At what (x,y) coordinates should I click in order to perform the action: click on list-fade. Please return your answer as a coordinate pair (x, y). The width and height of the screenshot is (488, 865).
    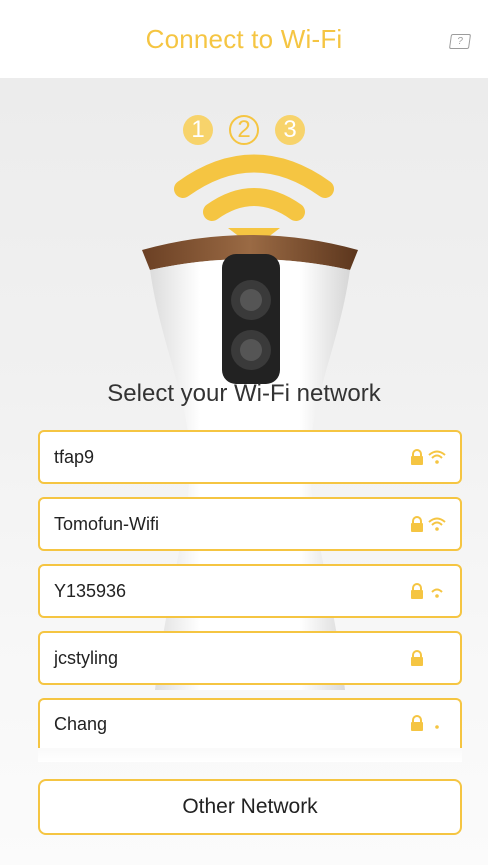
    Looking at the image, I should click on (250, 755).